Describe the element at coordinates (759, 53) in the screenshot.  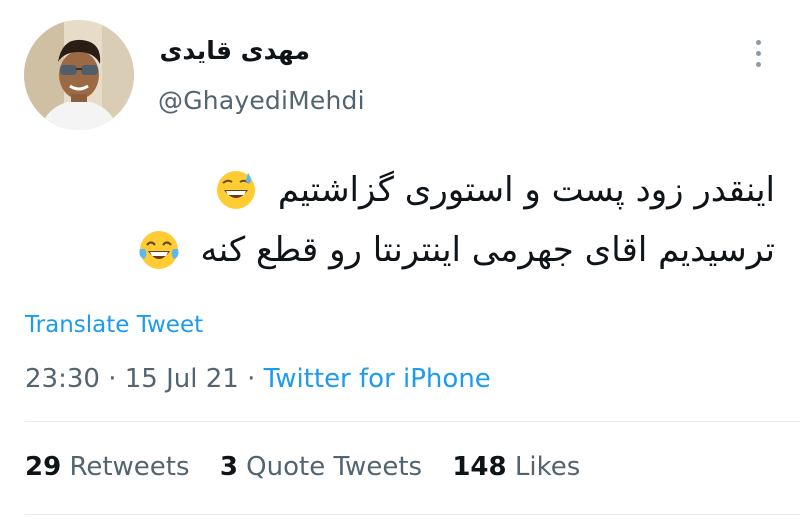
I see `more-options-button` at that location.